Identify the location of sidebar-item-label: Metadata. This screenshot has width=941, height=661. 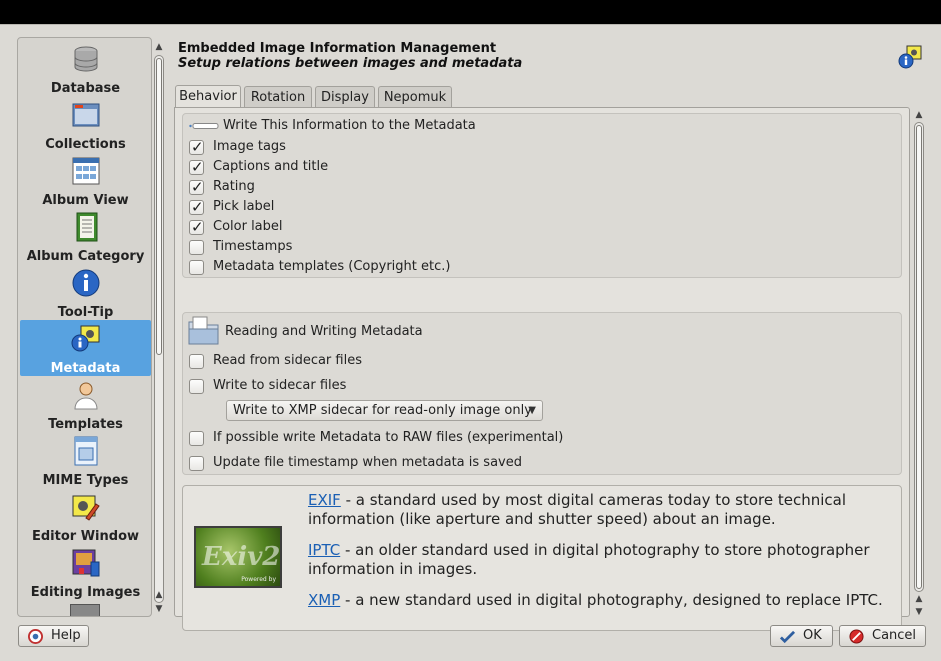
(85, 368).